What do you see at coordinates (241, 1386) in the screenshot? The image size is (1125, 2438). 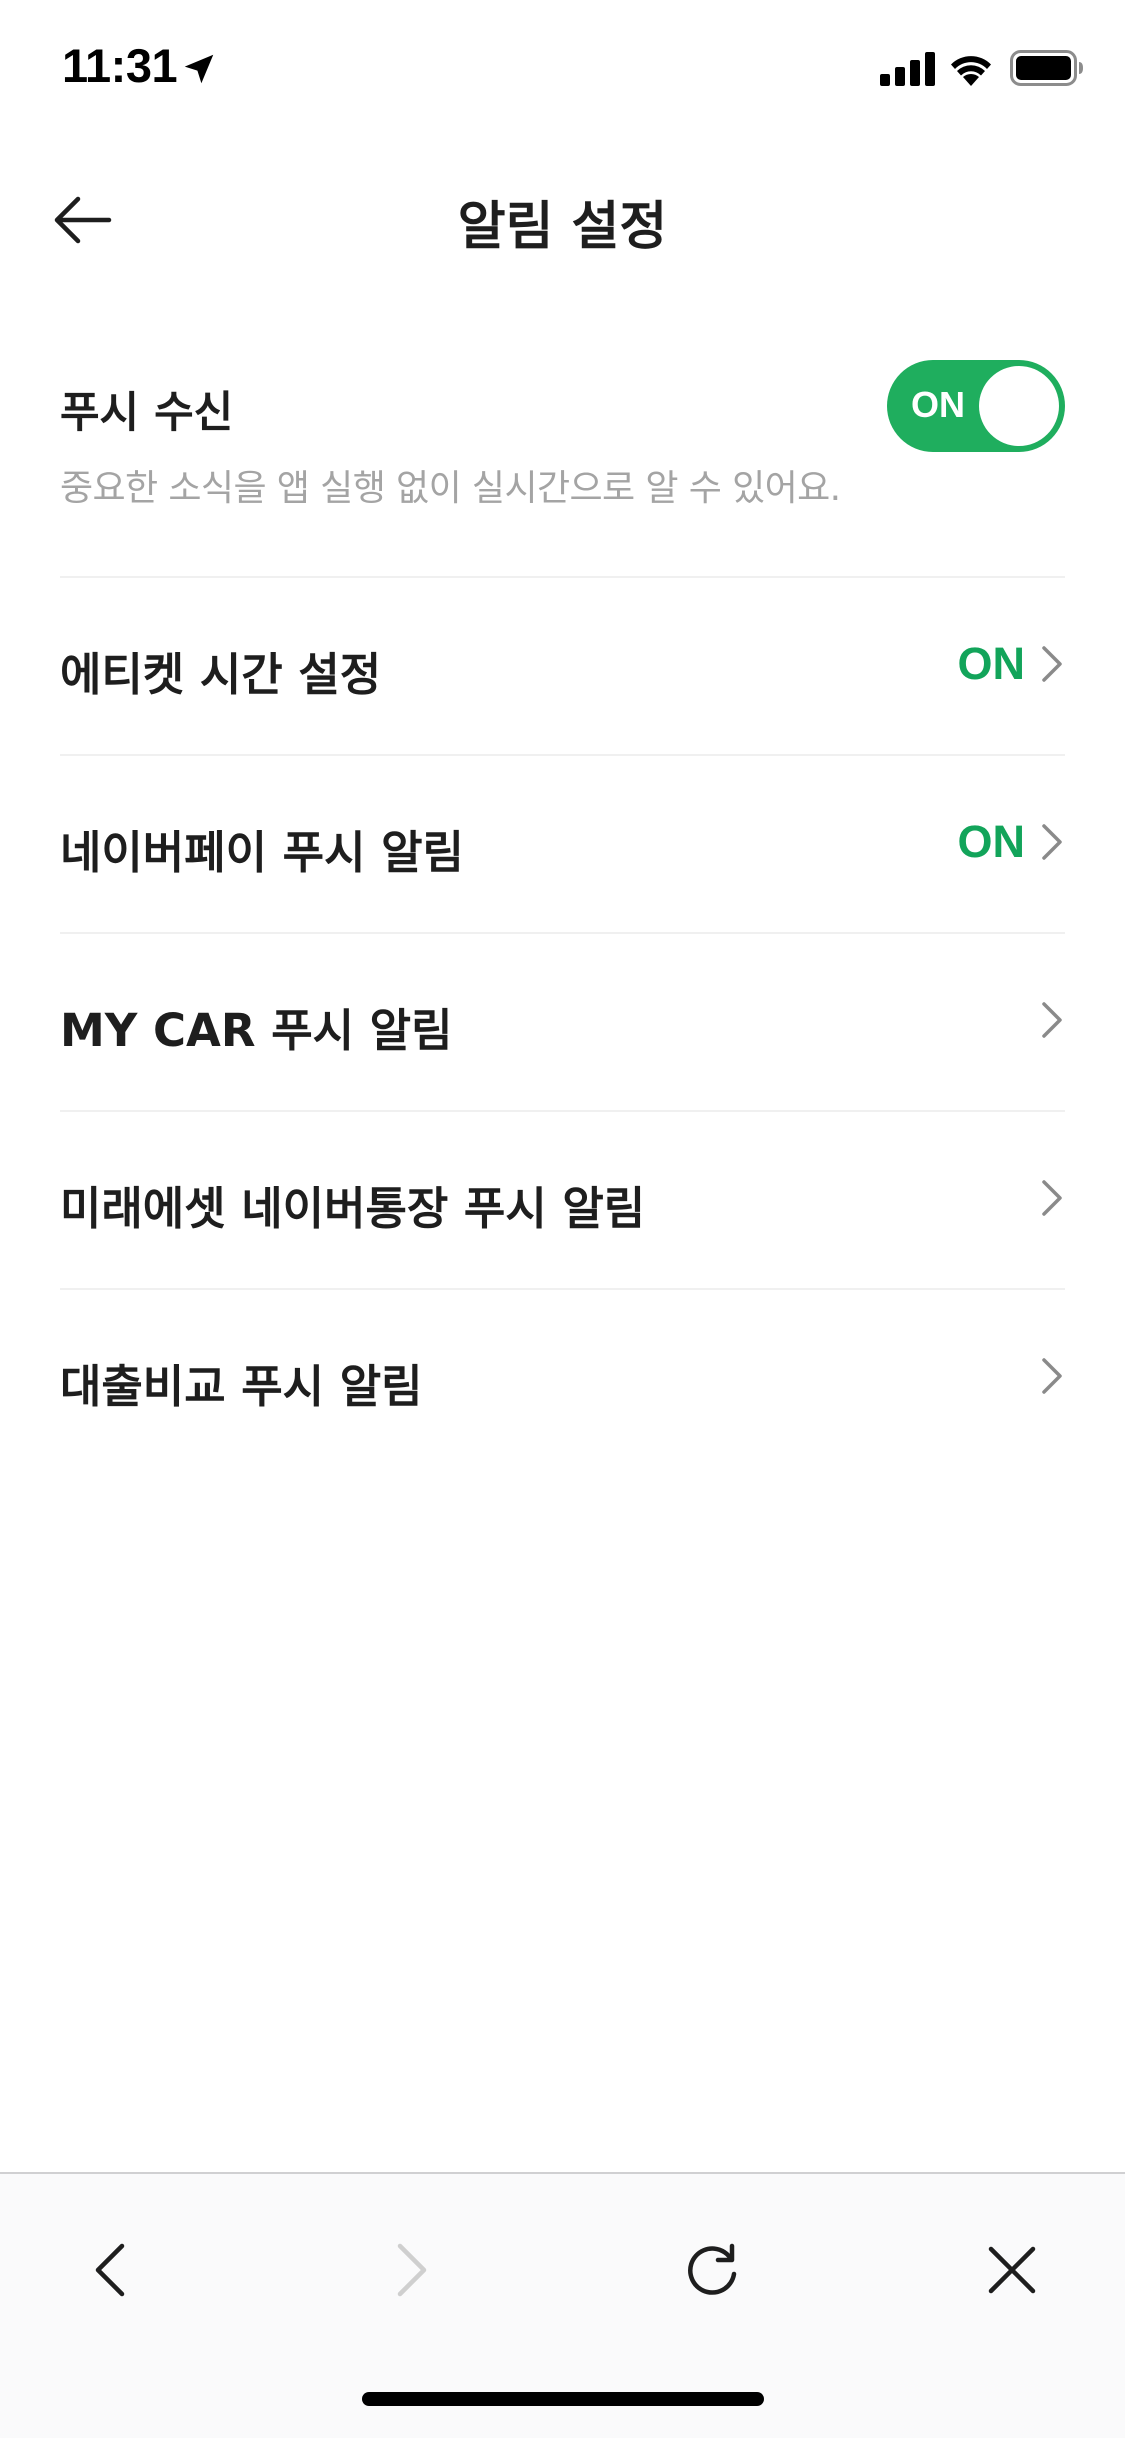 I see `menu-item-label: 대출비교 푸시 알림` at bounding box center [241, 1386].